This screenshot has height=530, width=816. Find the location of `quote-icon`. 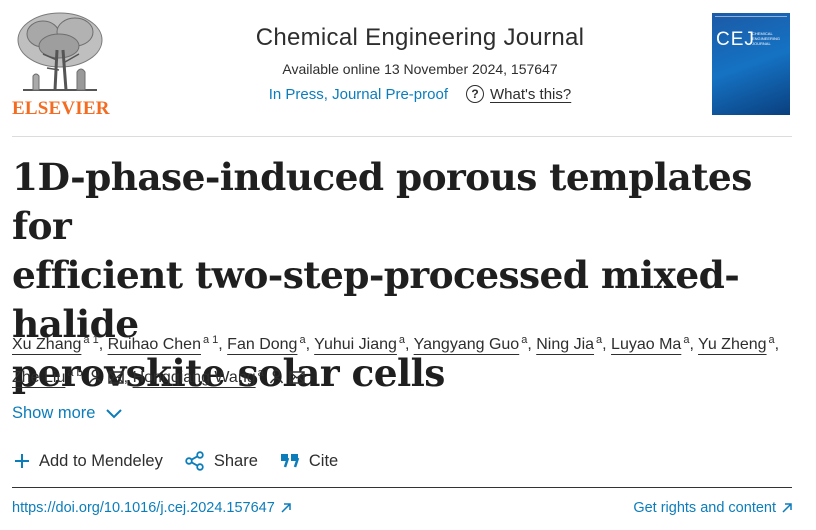

quote-icon is located at coordinates (290, 461).